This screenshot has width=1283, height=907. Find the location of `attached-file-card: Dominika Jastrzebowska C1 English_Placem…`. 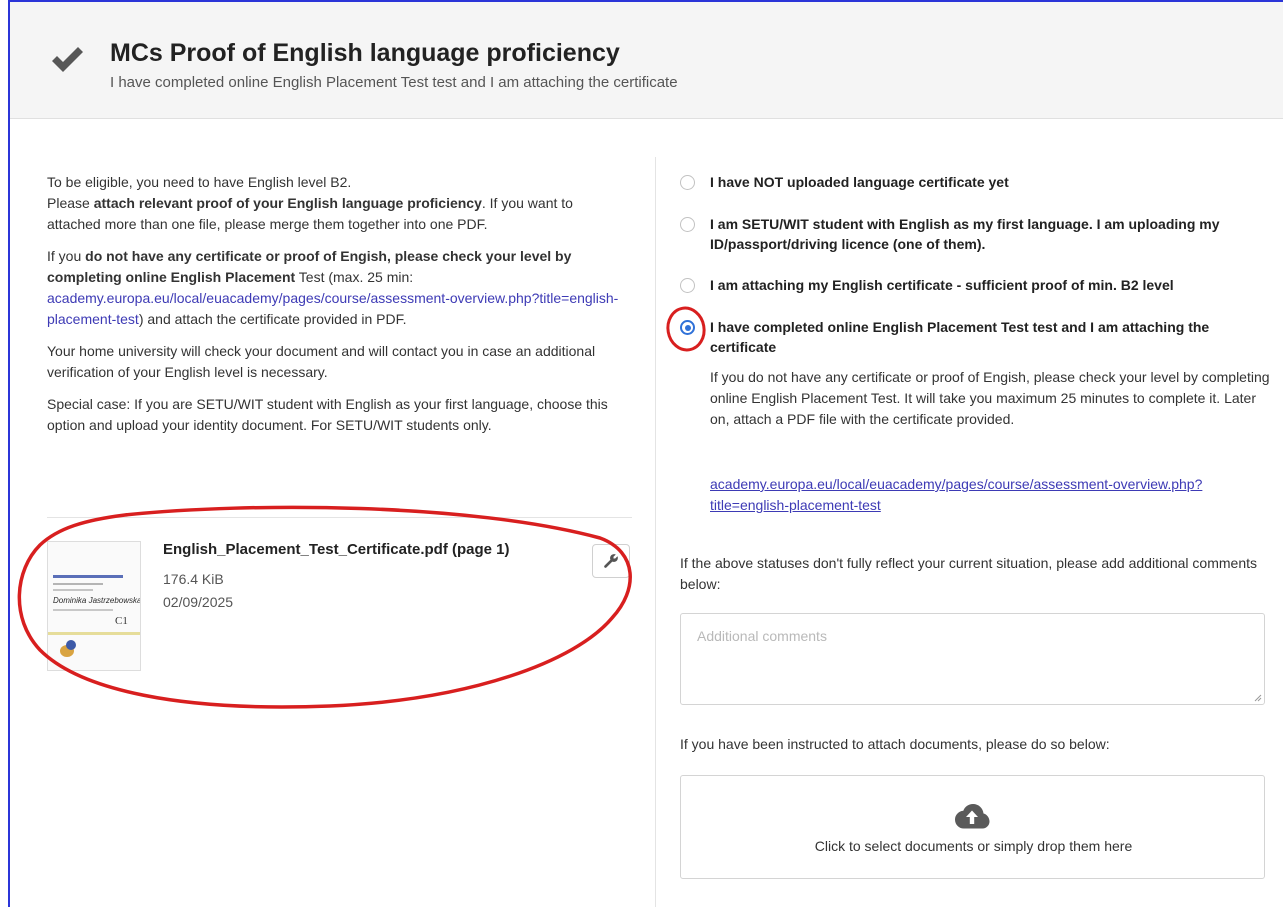

attached-file-card: Dominika Jastrzebowska C1 English_Placem… is located at coordinates (339, 606).